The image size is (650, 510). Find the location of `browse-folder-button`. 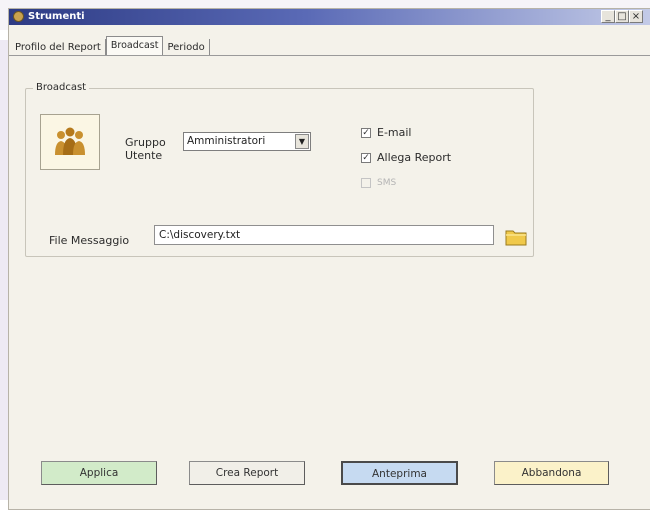

browse-folder-button is located at coordinates (515, 237).